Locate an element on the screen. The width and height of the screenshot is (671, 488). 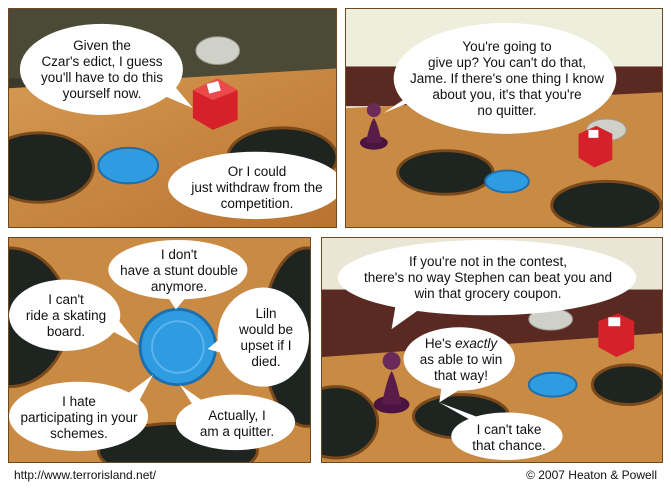
bubble-text: He's exactly as able to win that way! is located at coordinates (461, 360).